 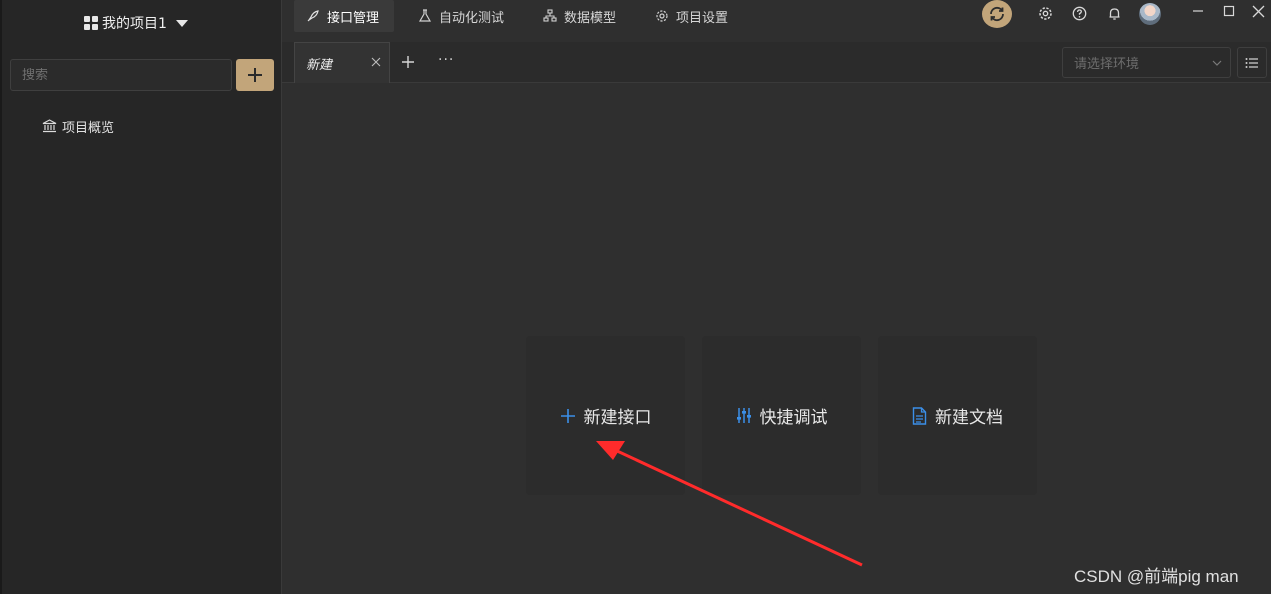 I want to click on grid-icon, so click(x=91, y=23).